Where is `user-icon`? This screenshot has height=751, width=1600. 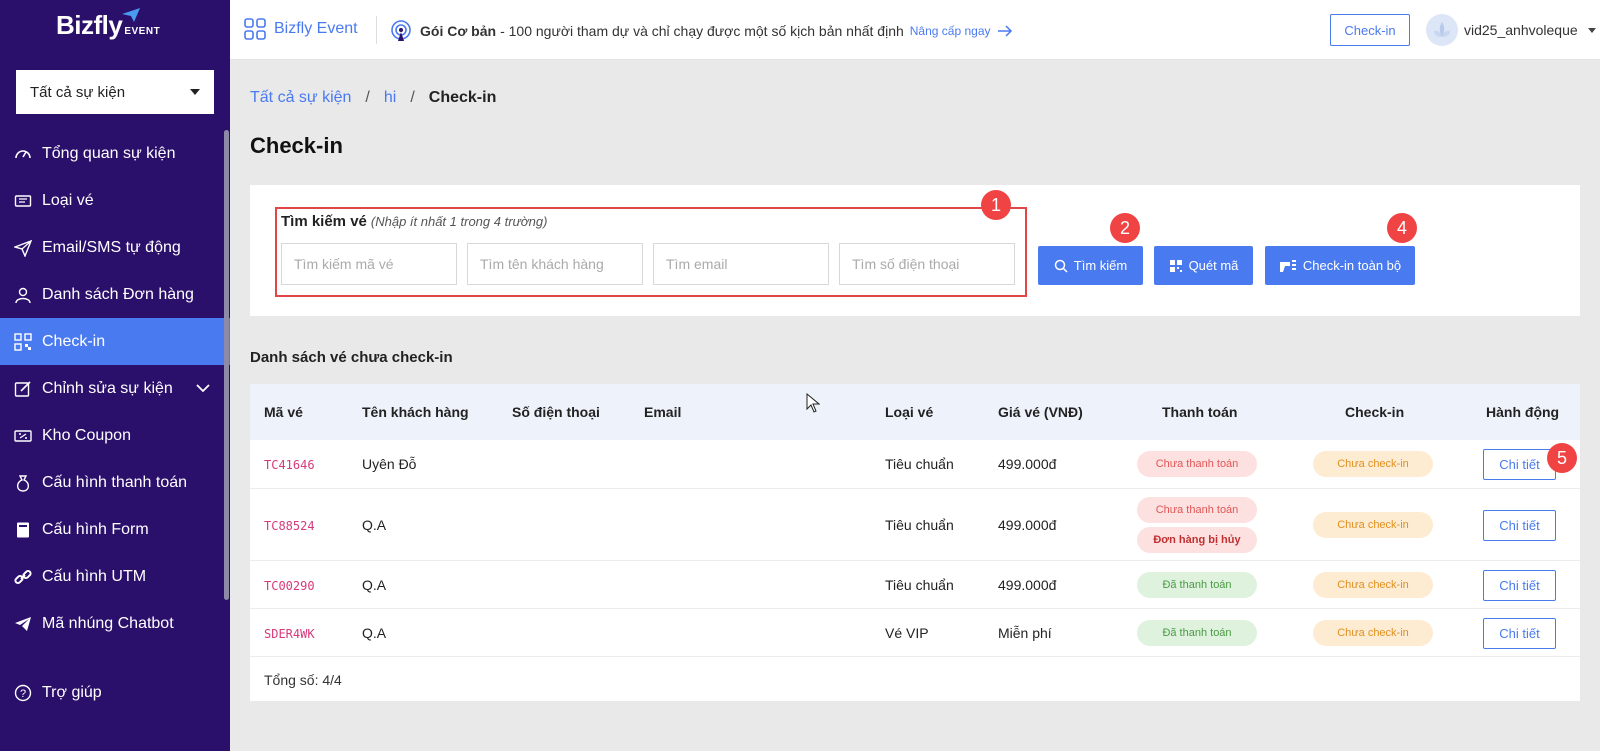 user-icon is located at coordinates (23, 295).